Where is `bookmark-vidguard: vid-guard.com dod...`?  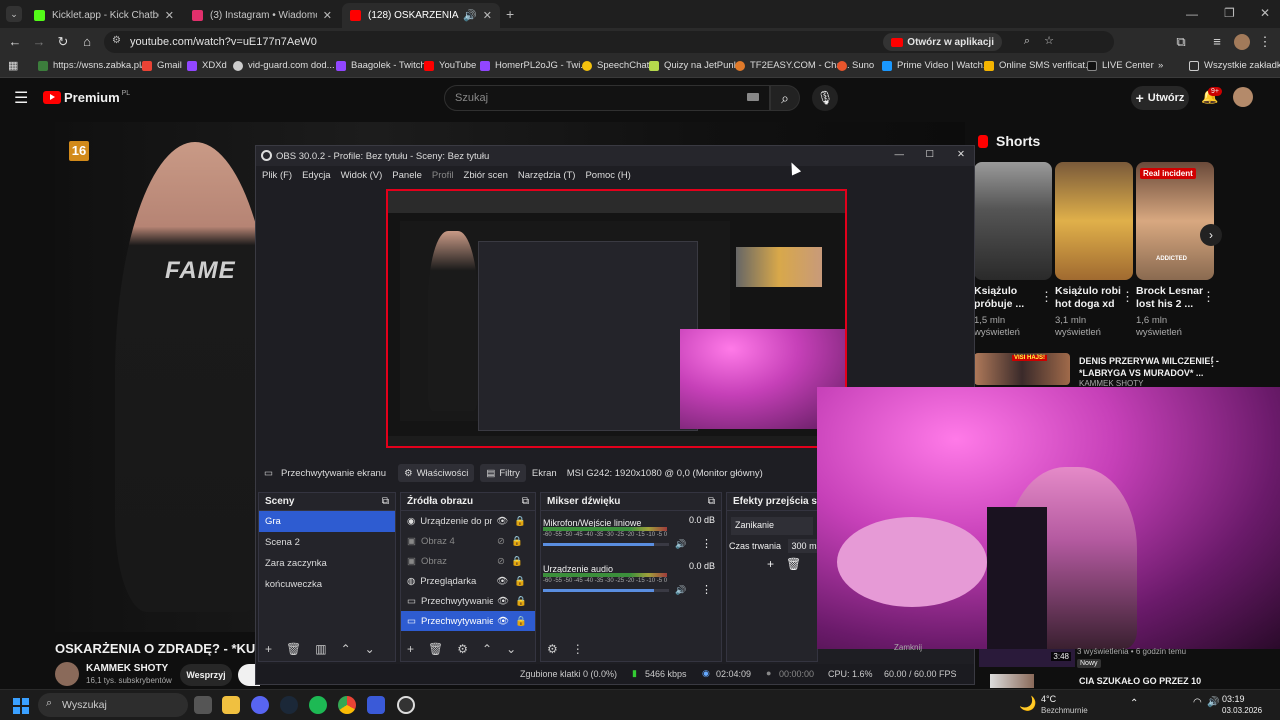 bookmark-vidguard: vid-guard.com dod... is located at coordinates (284, 65).